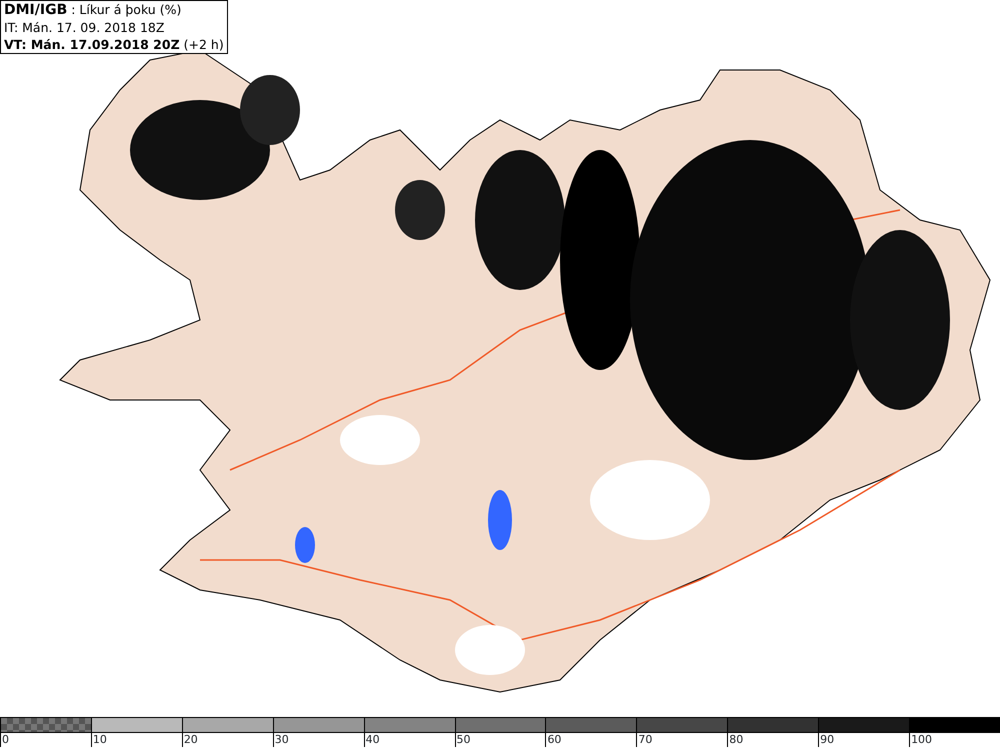 This screenshot has height=750, width=1000. Describe the element at coordinates (280, 740) in the screenshot. I see `legend-label: 30` at that location.